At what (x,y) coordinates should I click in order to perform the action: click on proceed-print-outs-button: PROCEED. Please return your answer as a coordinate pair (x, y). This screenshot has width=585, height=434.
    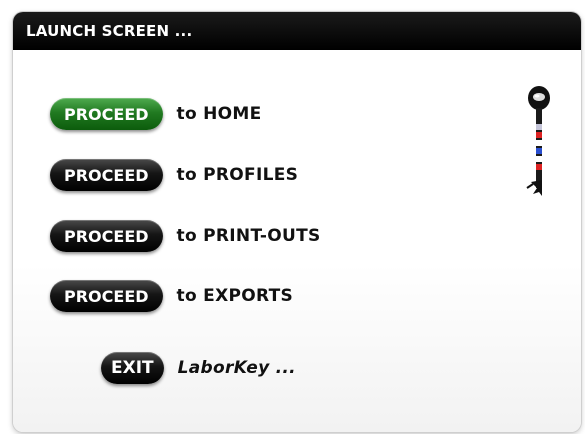
    Looking at the image, I should click on (106, 236).